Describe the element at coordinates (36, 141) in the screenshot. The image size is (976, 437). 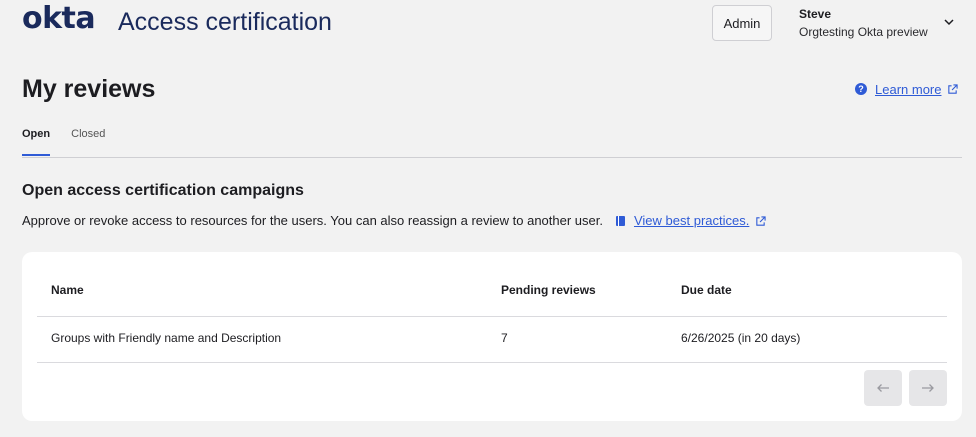
I see `tab-open: Open` at that location.